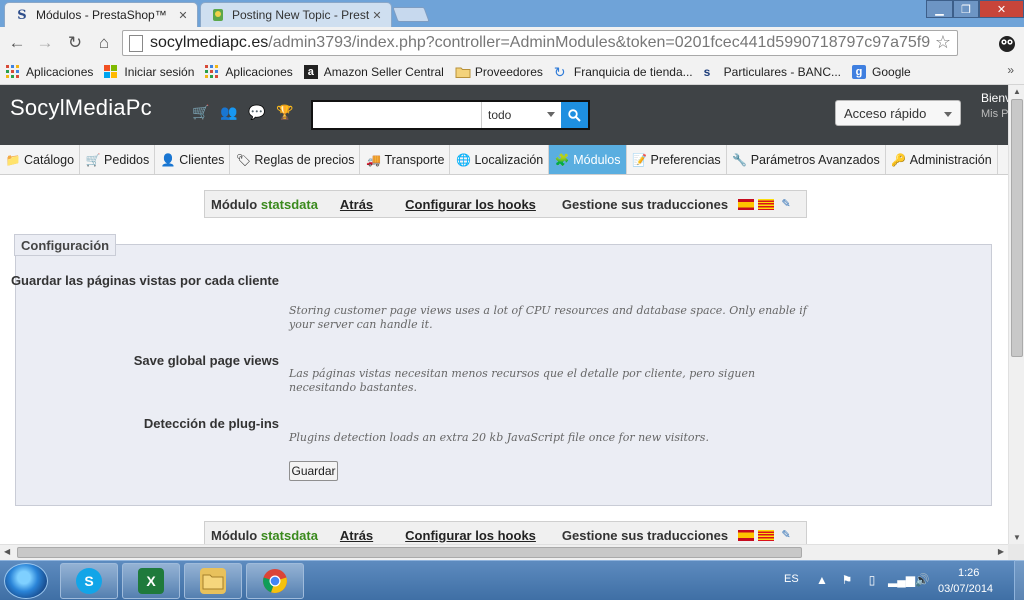 The image size is (1024, 600). I want to click on taskbar-chrome, so click(275, 581).